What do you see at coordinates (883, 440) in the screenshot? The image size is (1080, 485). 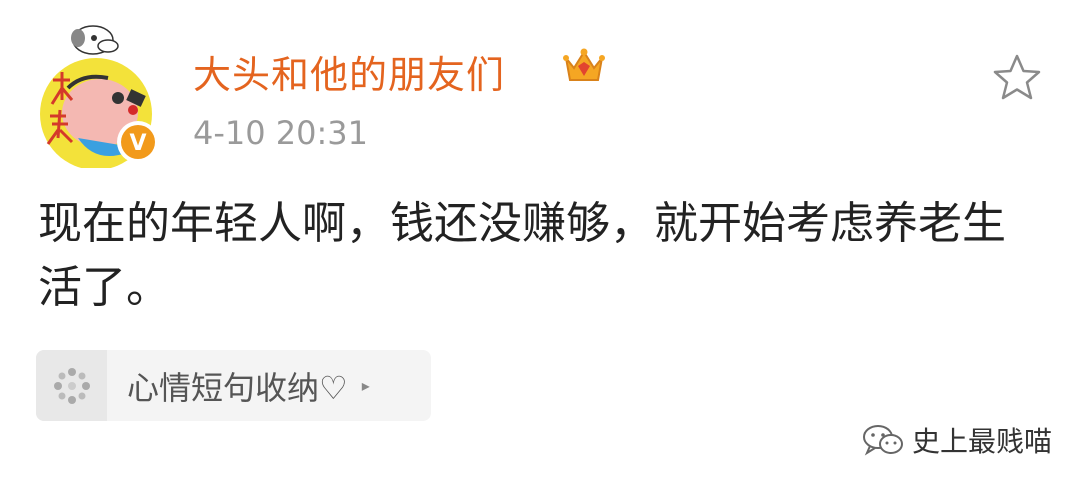 I see `wechat-chat-icon` at bounding box center [883, 440].